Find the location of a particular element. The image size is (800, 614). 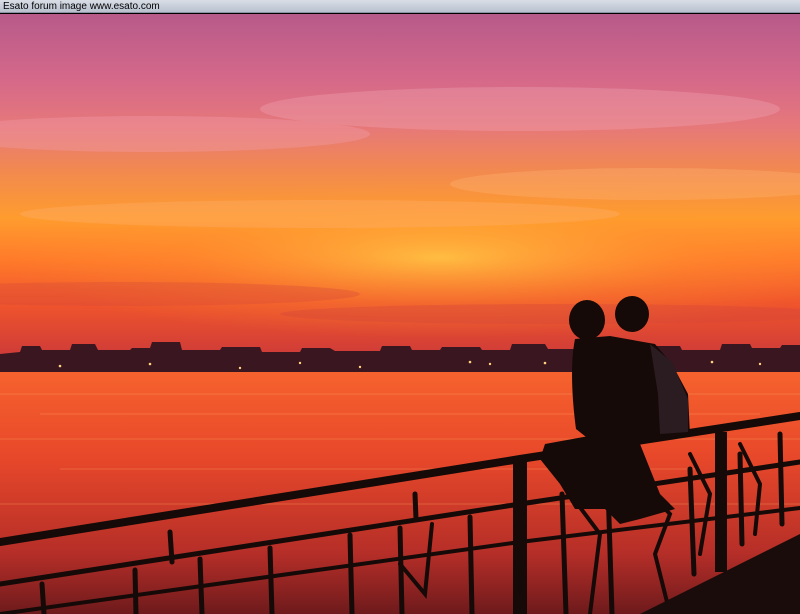

watermark-banner: Esato forum image www.esato.com is located at coordinates (400, 6).